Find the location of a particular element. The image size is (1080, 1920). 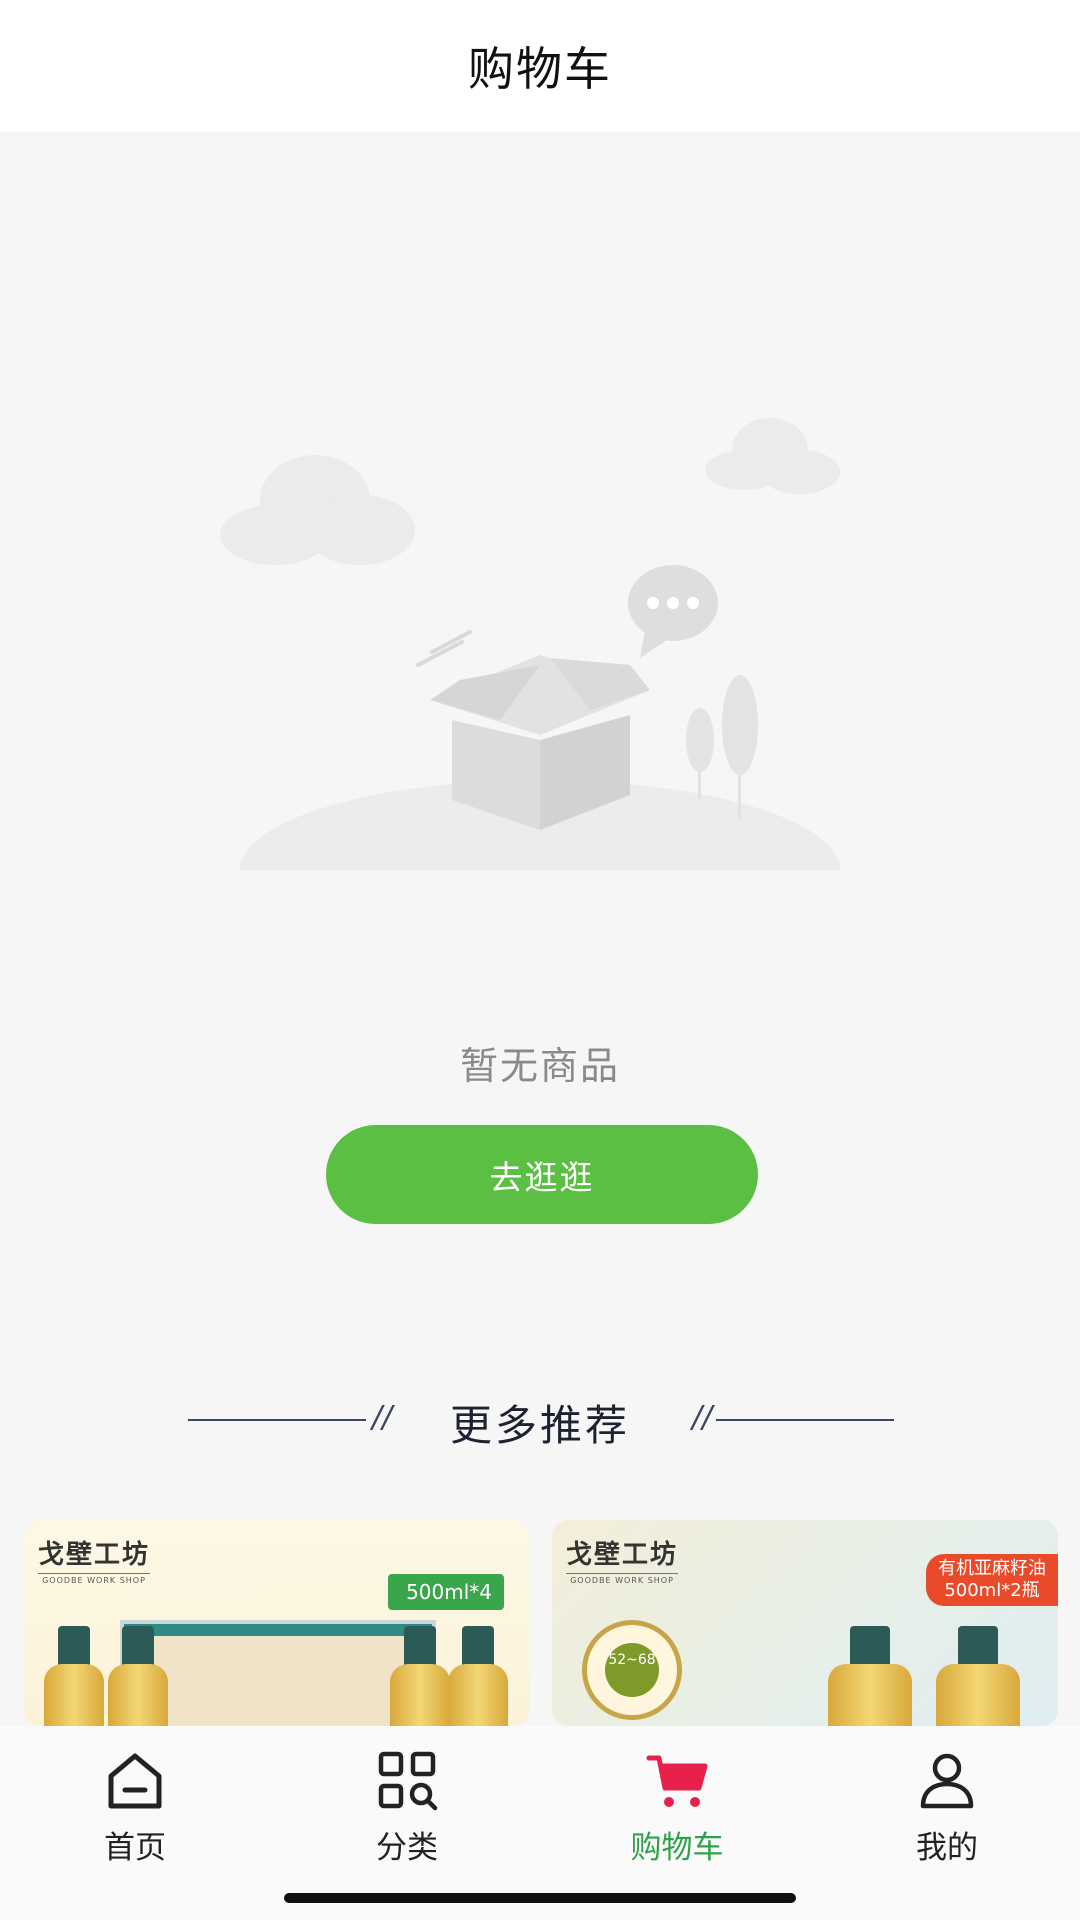

product-tag: 500ml*4 is located at coordinates (446, 1592).